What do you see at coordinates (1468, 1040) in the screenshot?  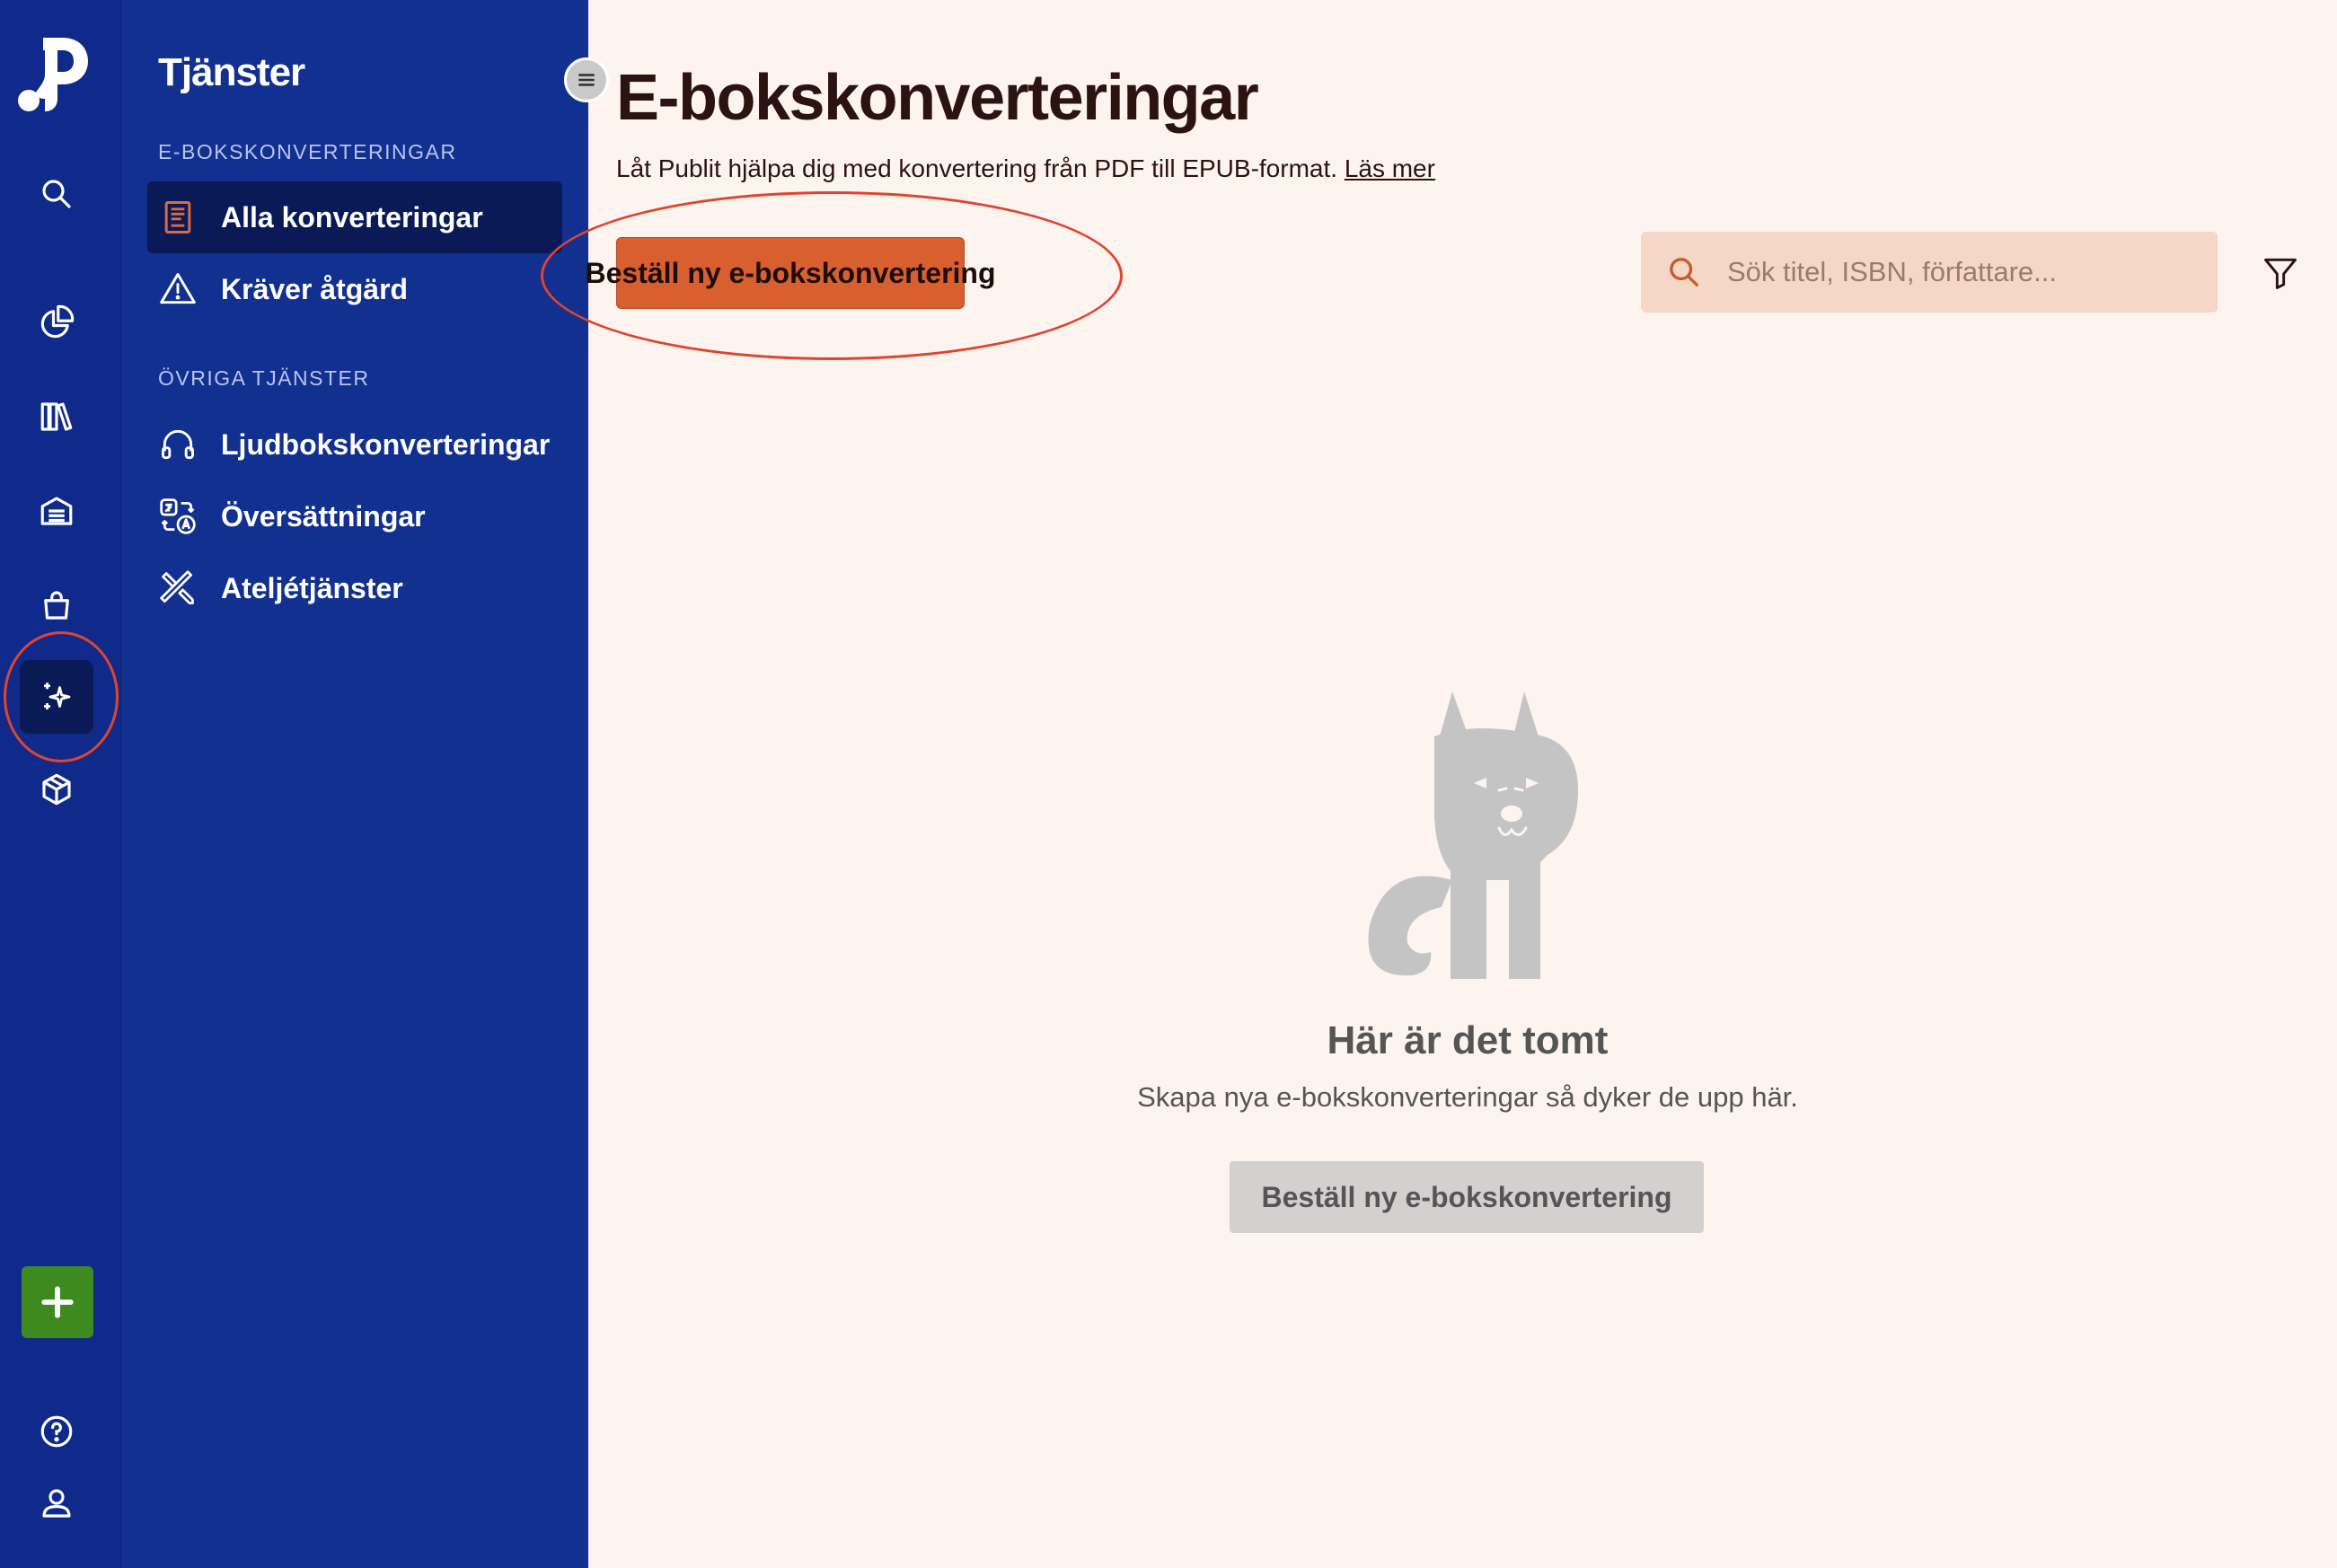 I see `empty-state-title: Här är det tomt` at bounding box center [1468, 1040].